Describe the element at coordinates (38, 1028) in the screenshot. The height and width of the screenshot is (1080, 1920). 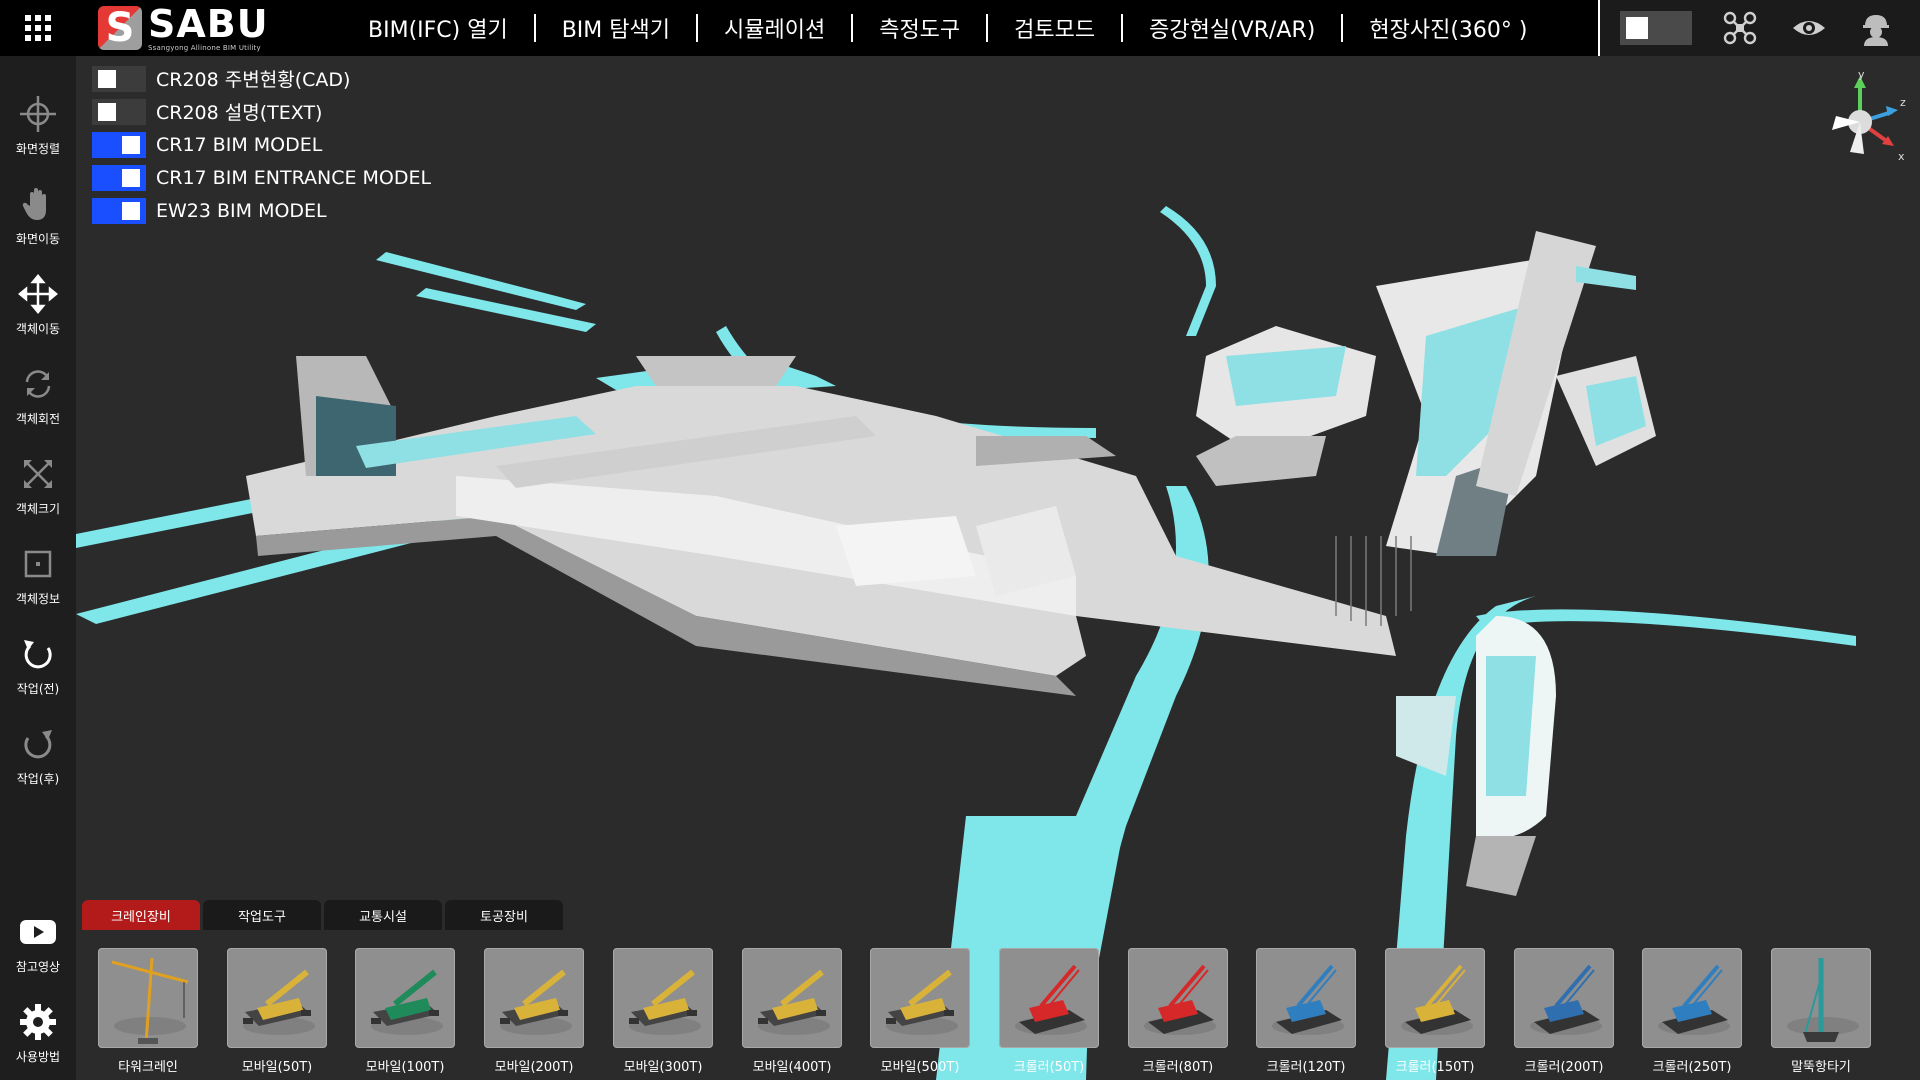
I see `user-guide-button: 사용방법` at that location.